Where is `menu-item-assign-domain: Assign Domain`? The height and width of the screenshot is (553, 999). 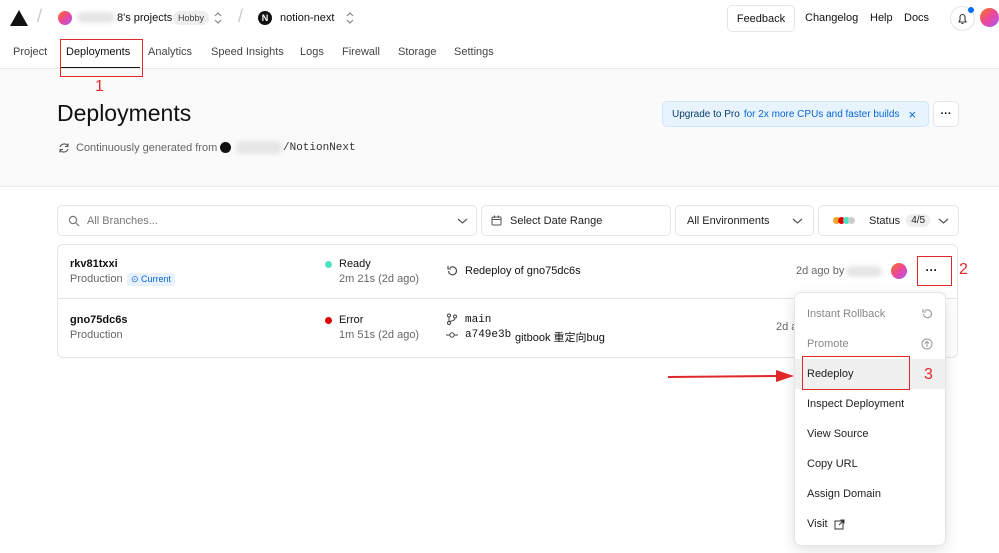 menu-item-assign-domain: Assign Domain is located at coordinates (870, 494).